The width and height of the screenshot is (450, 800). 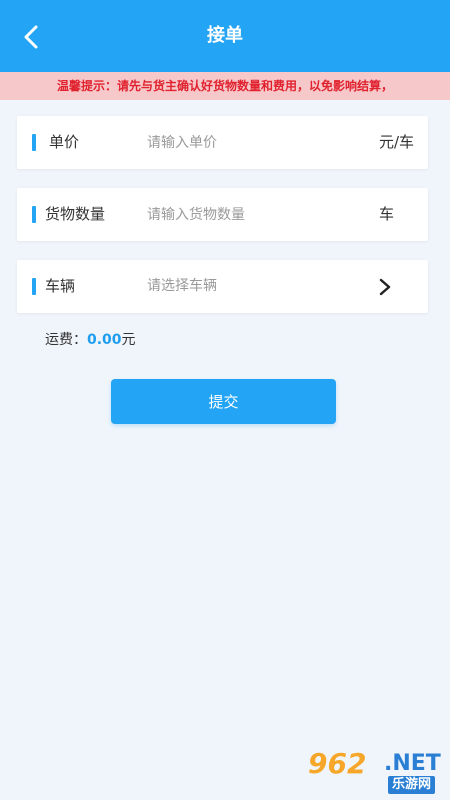 I want to click on freight-label: 运费：, so click(x=66, y=340).